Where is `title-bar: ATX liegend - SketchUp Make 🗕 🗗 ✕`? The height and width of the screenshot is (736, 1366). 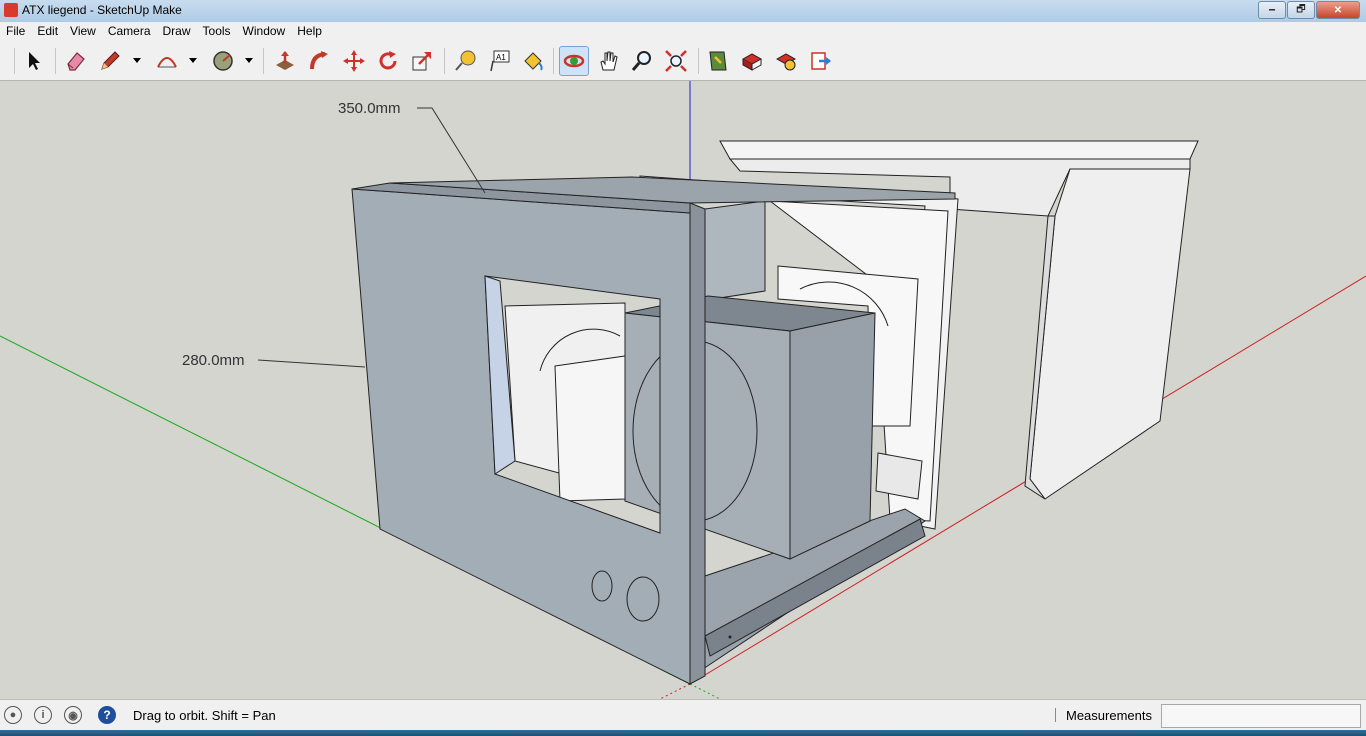 title-bar: ATX liegend - SketchUp Make 🗕 🗗 ✕ is located at coordinates (683, 11).